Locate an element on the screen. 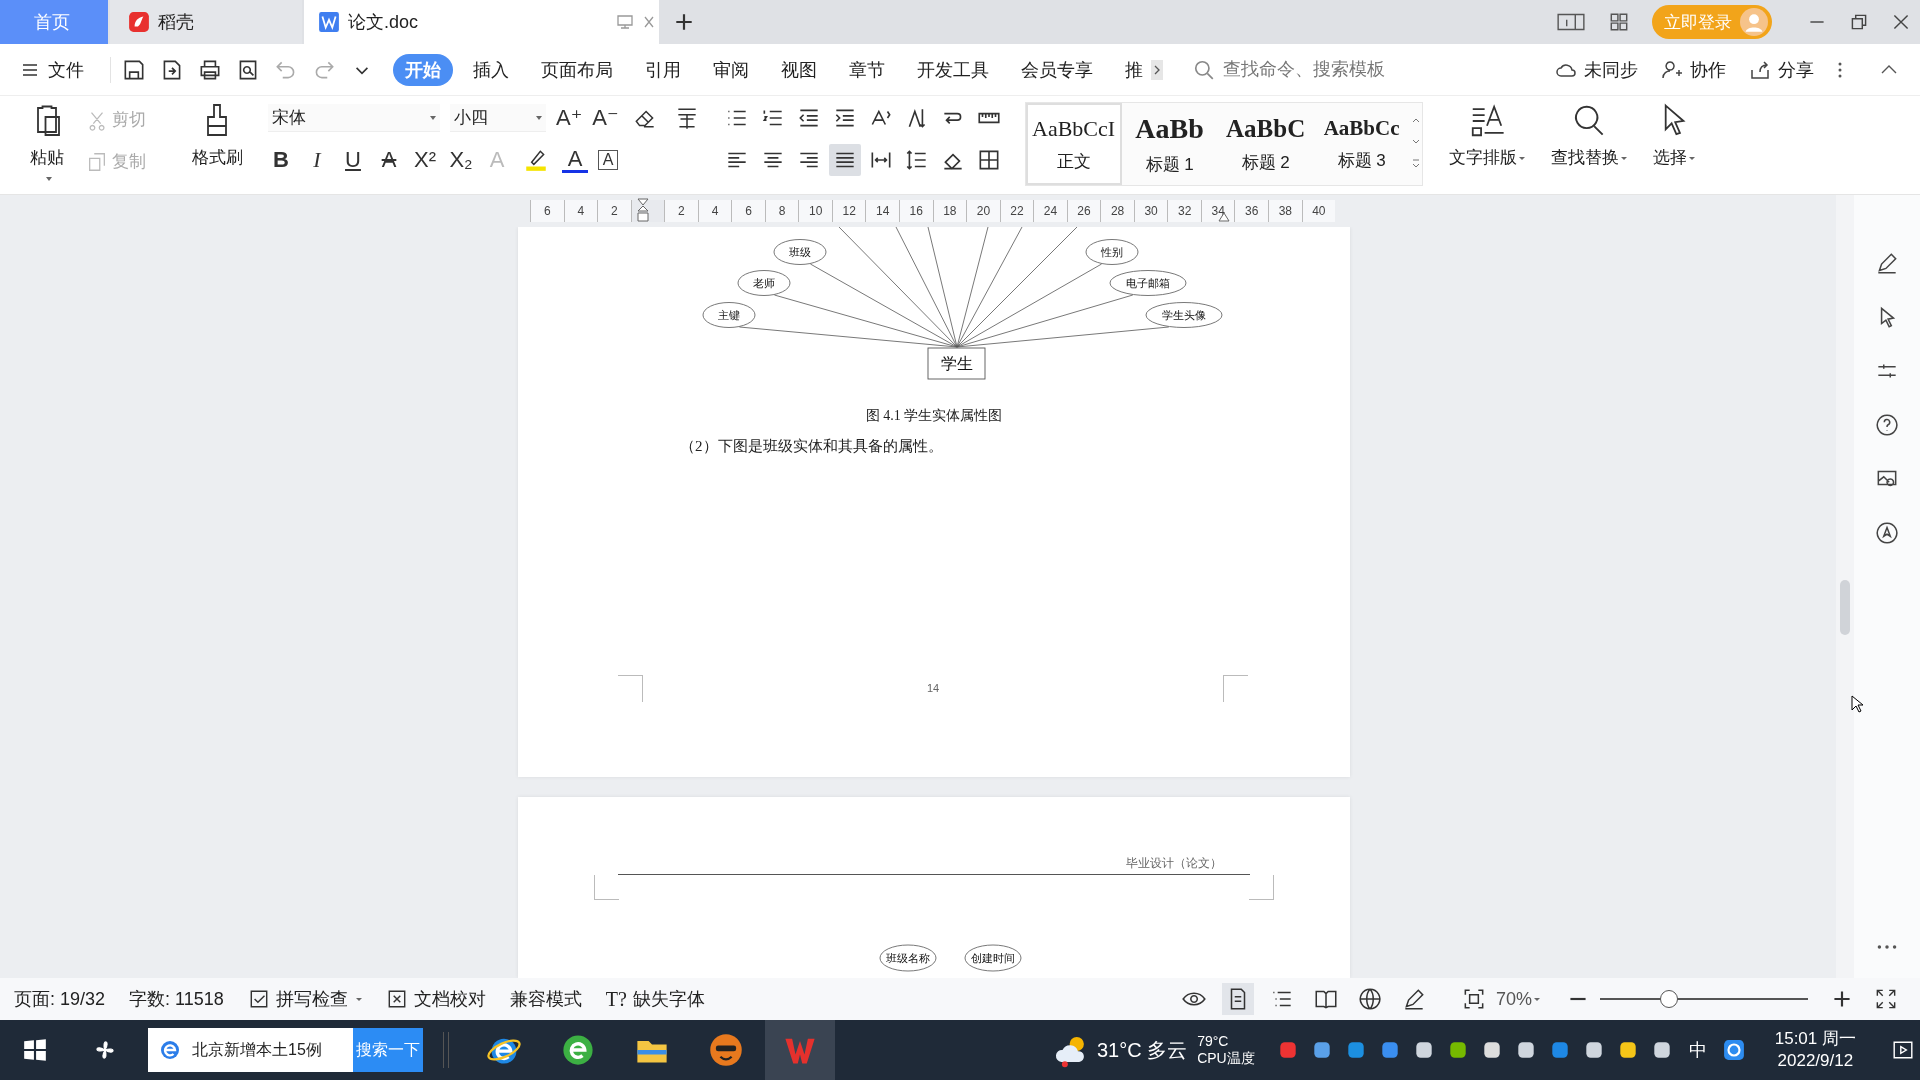  attribute-node: 老师 is located at coordinates (764, 283).